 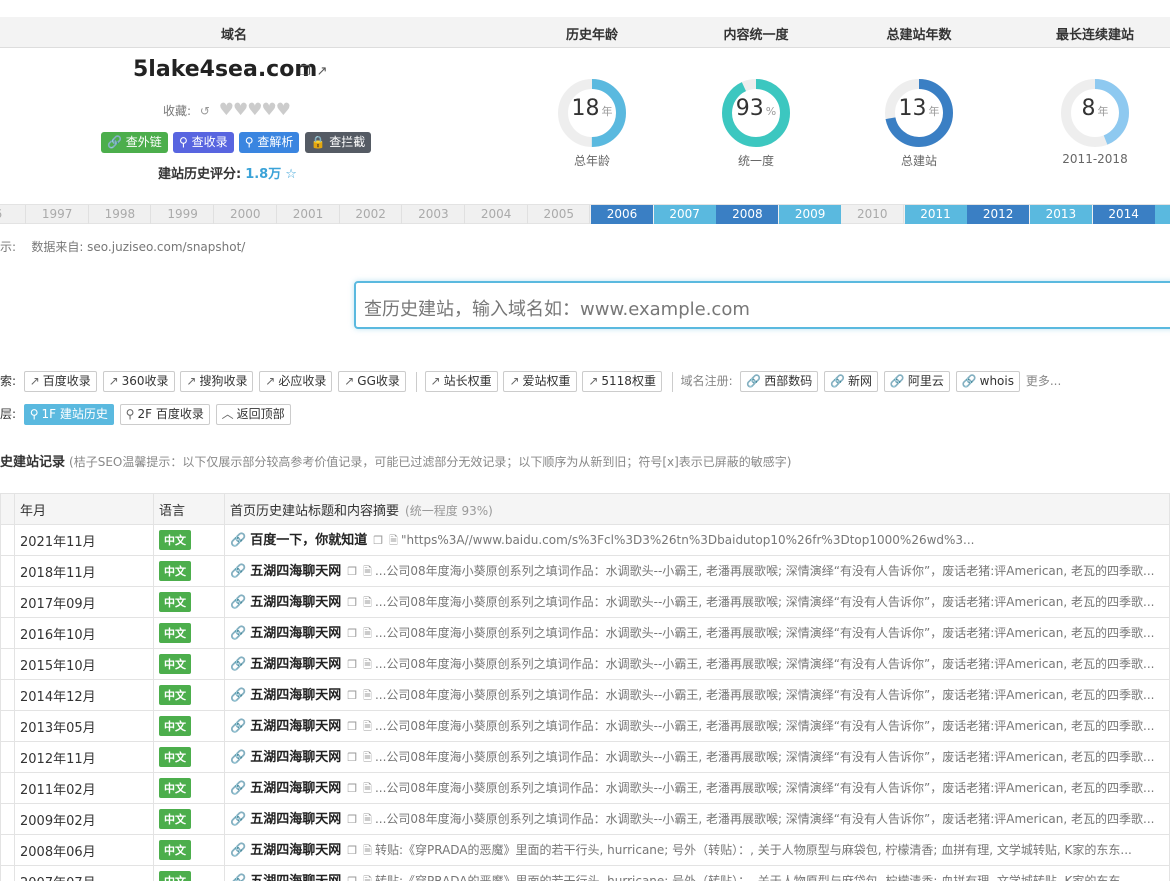 I want to click on check-block-button: 🔒 查拦截, so click(x=338, y=142).